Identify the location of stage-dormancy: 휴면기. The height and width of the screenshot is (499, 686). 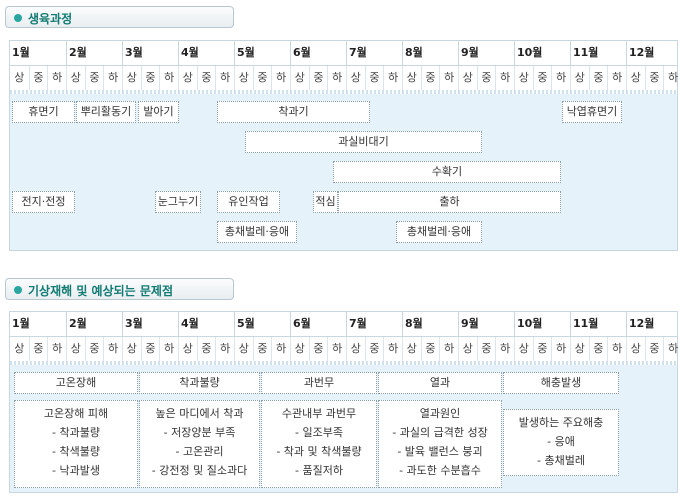
(43, 112).